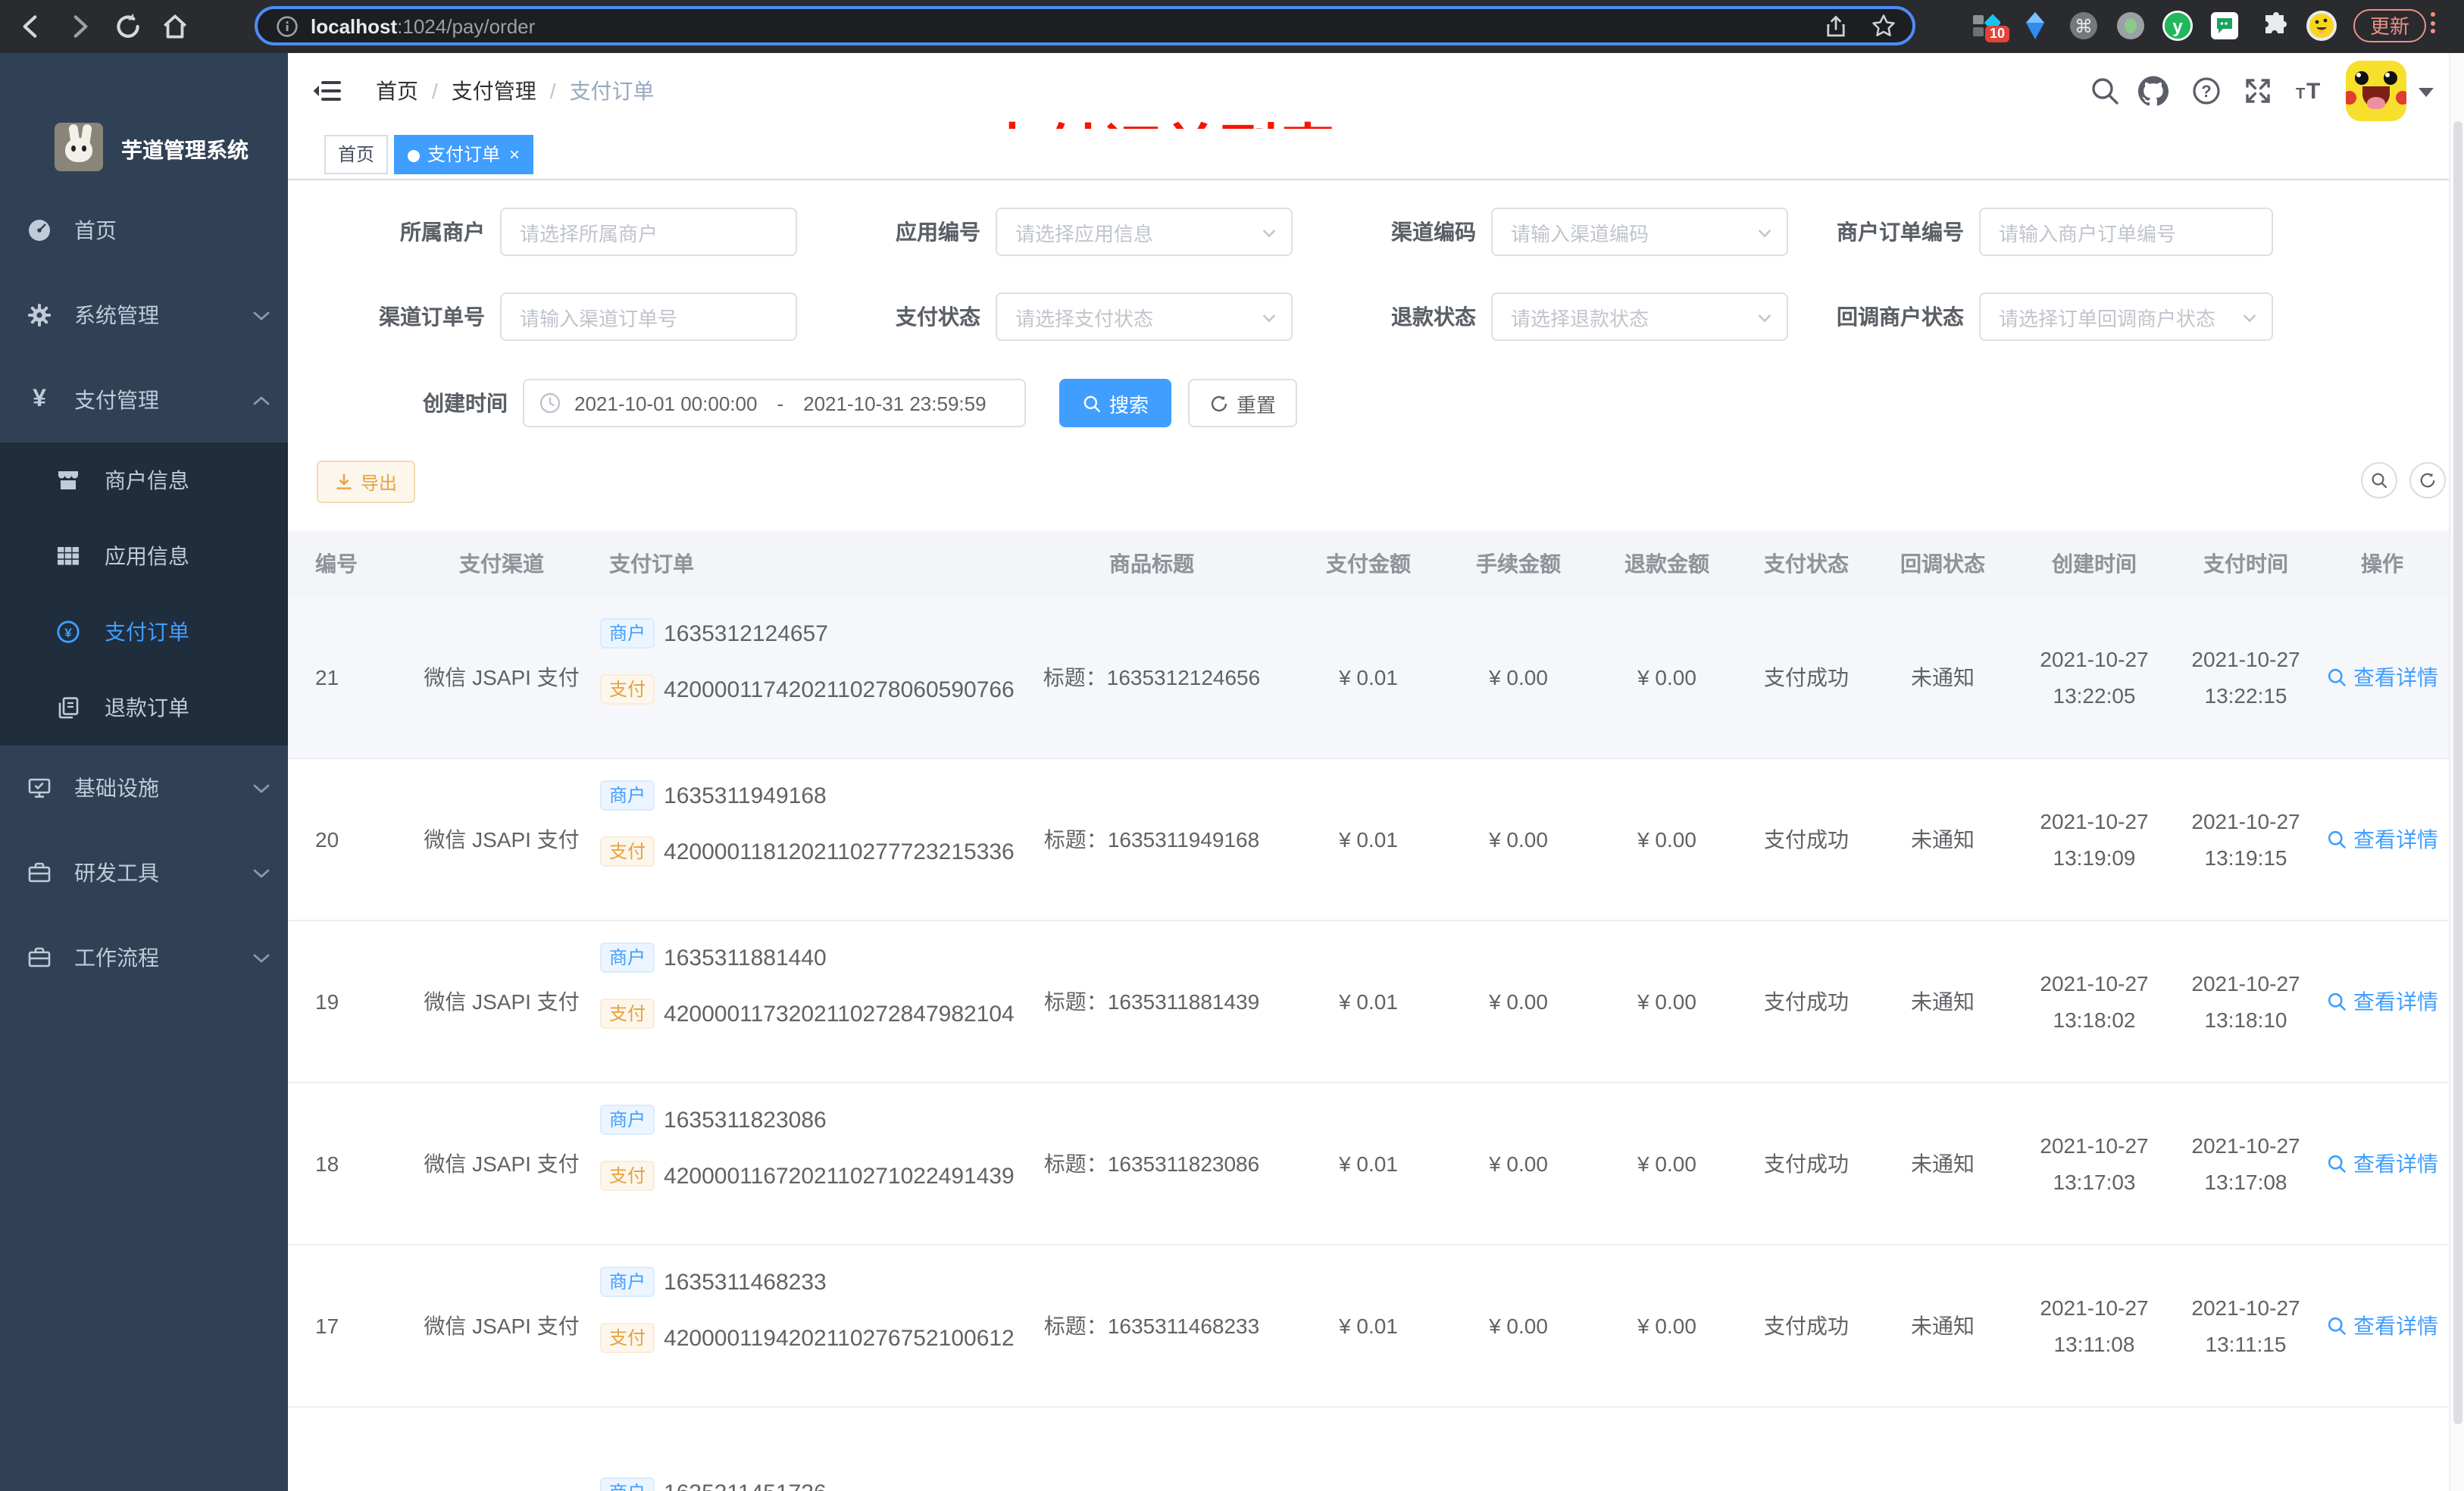  What do you see at coordinates (39, 315) in the screenshot?
I see `gear-icon` at bounding box center [39, 315].